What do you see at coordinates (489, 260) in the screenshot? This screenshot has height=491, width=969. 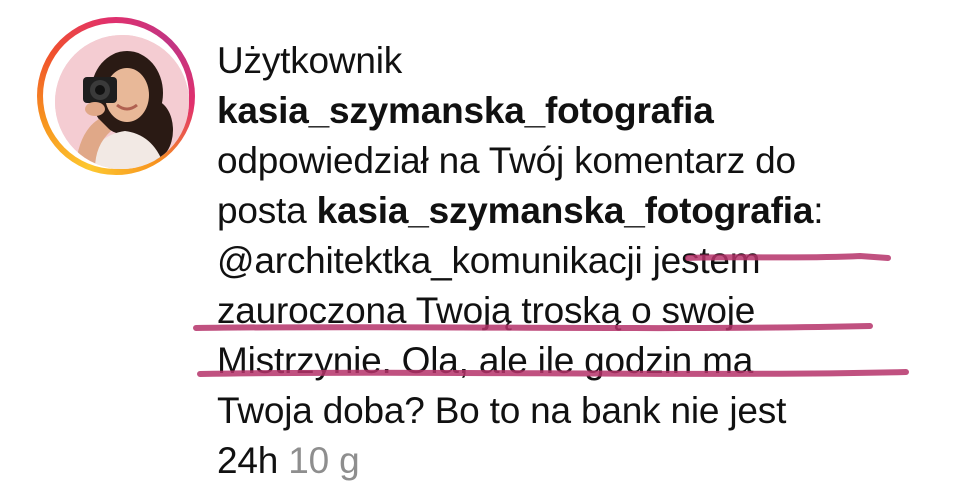 I see `comment-line-1: @architektka_komunikacji jestem` at bounding box center [489, 260].